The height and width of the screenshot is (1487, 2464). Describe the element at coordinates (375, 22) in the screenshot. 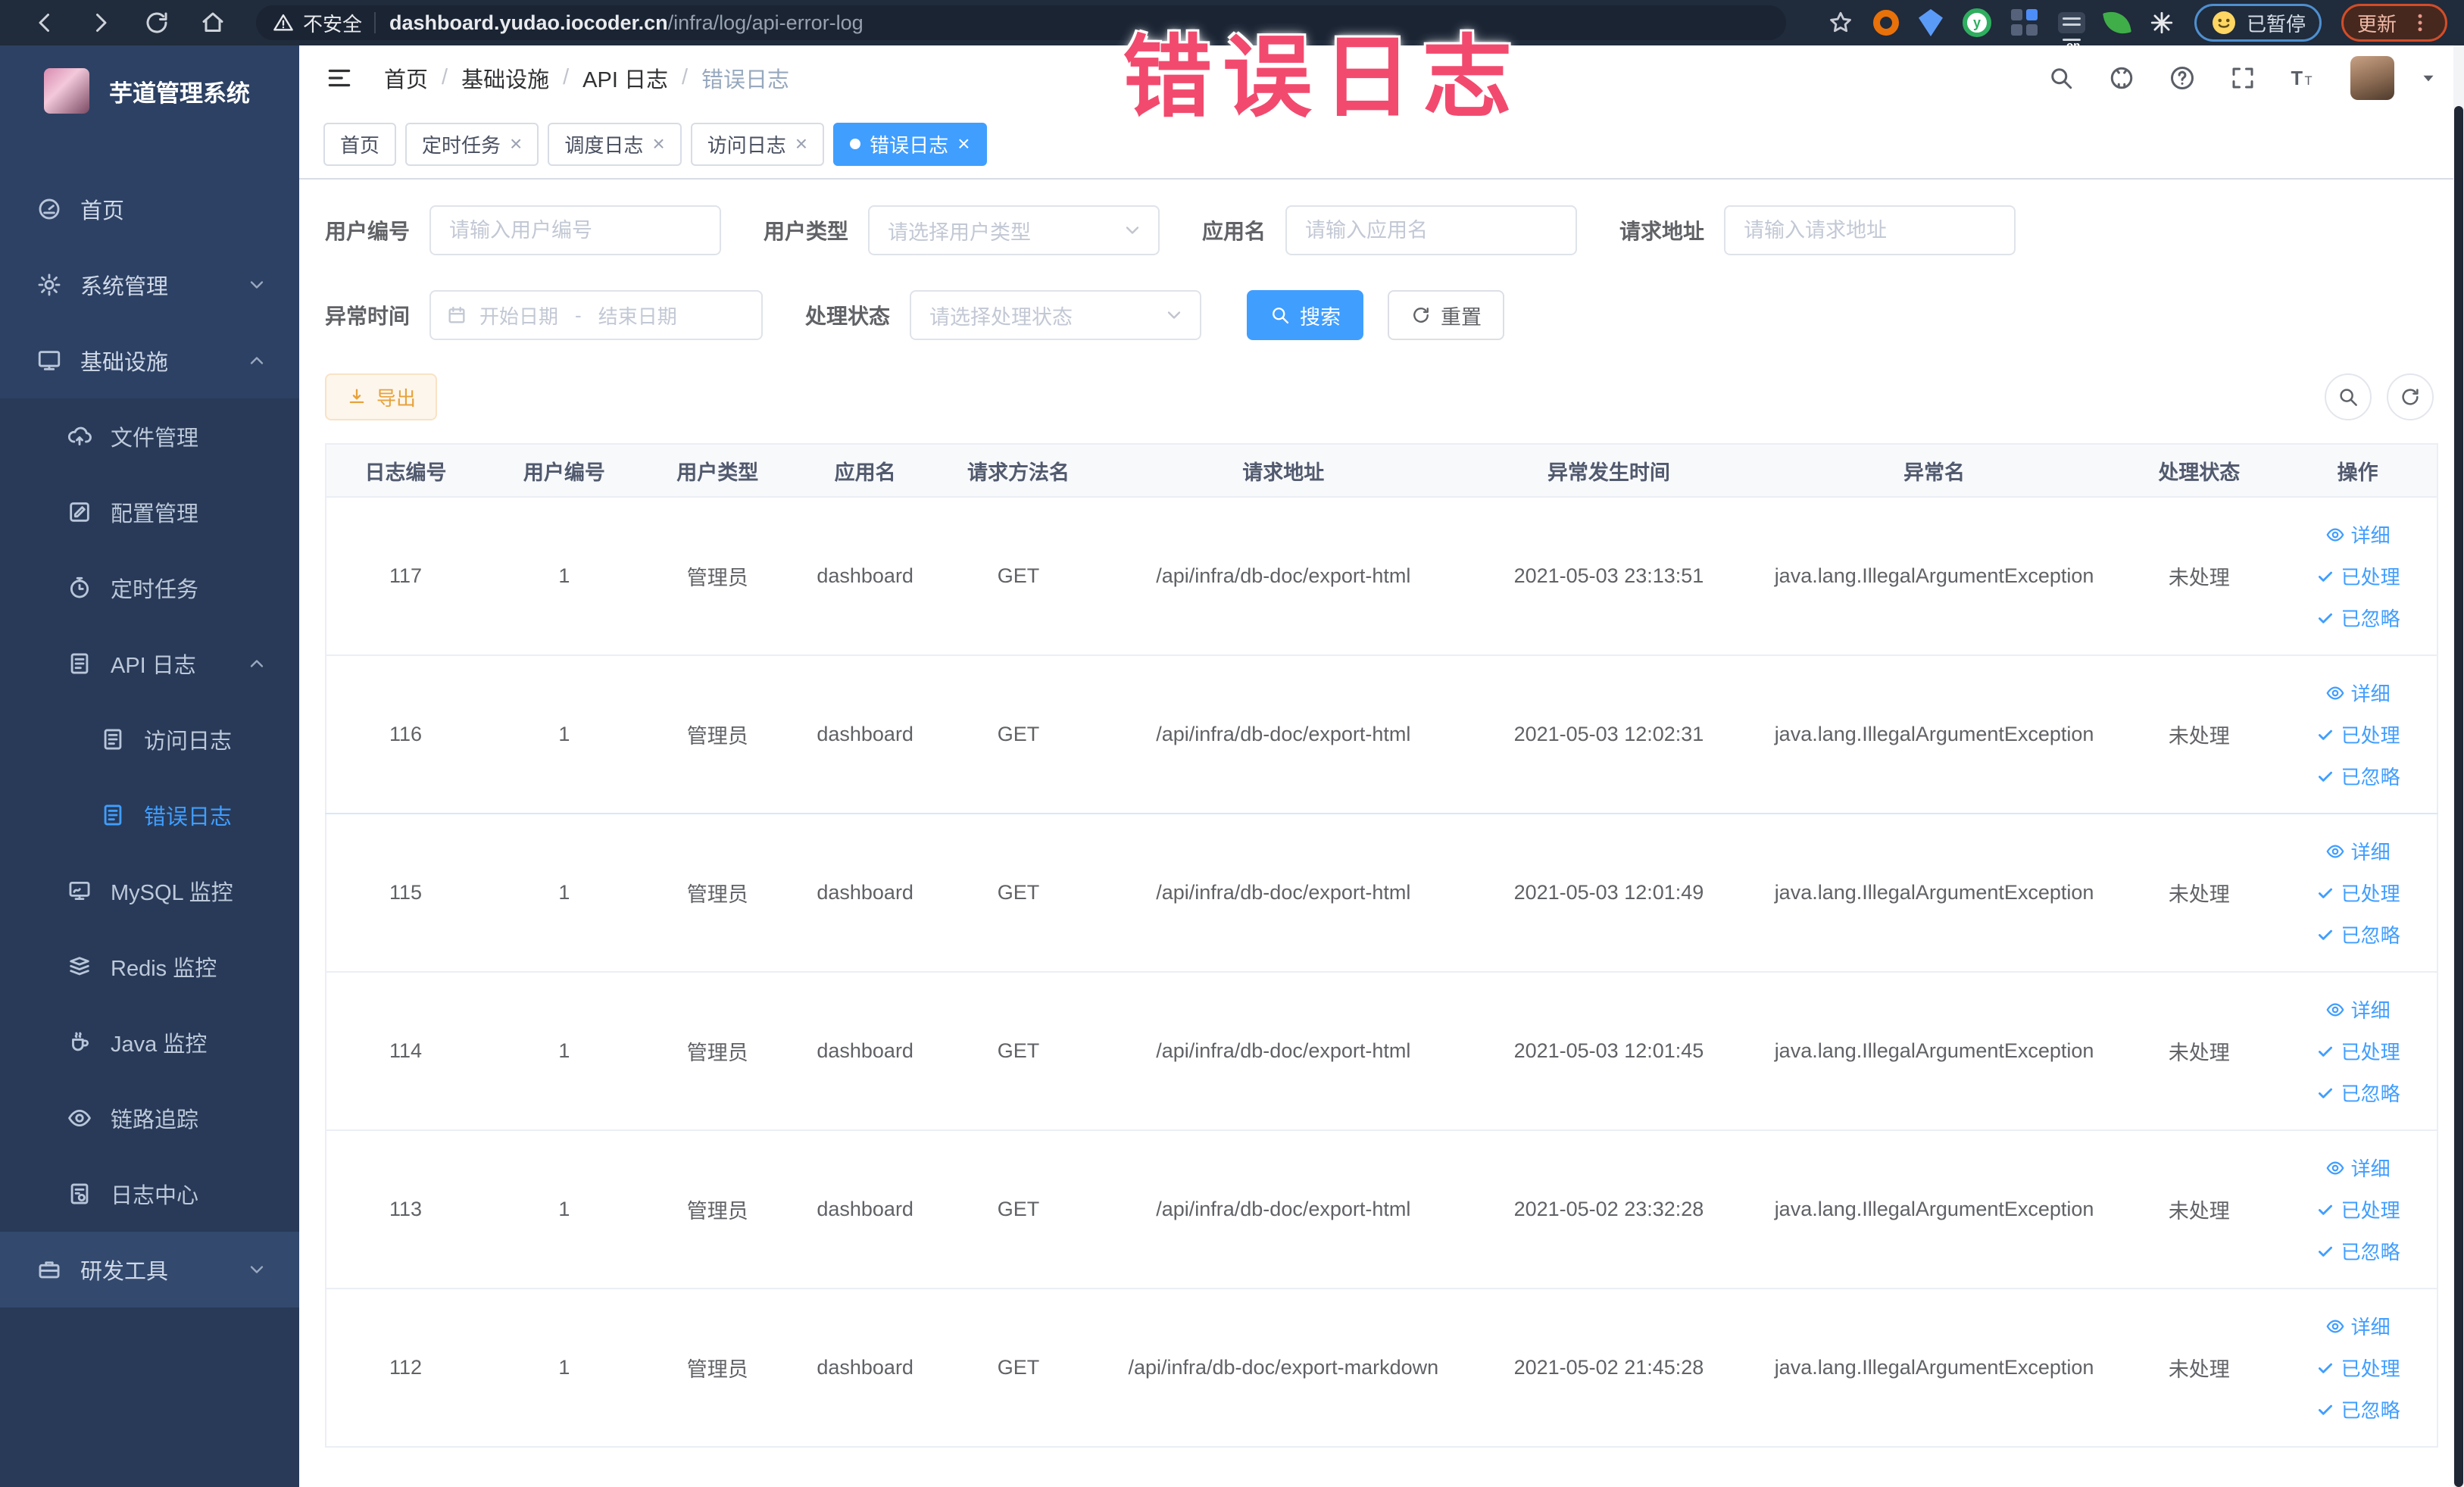

I see `divider` at that location.